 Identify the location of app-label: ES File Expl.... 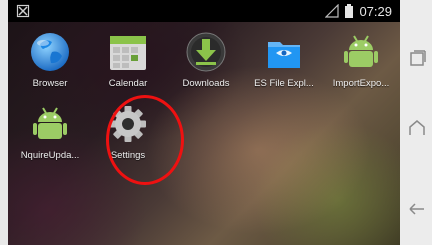
(284, 83).